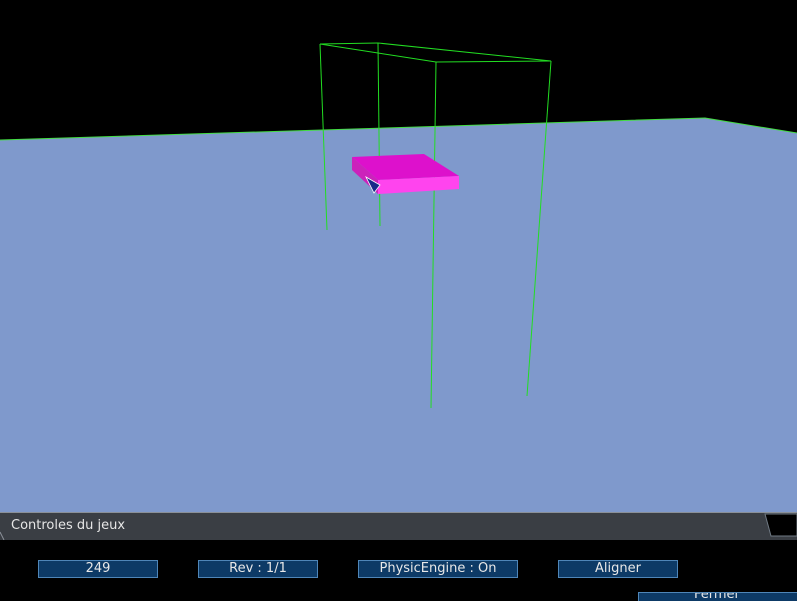  I want to click on align-button: Aligner, so click(618, 569).